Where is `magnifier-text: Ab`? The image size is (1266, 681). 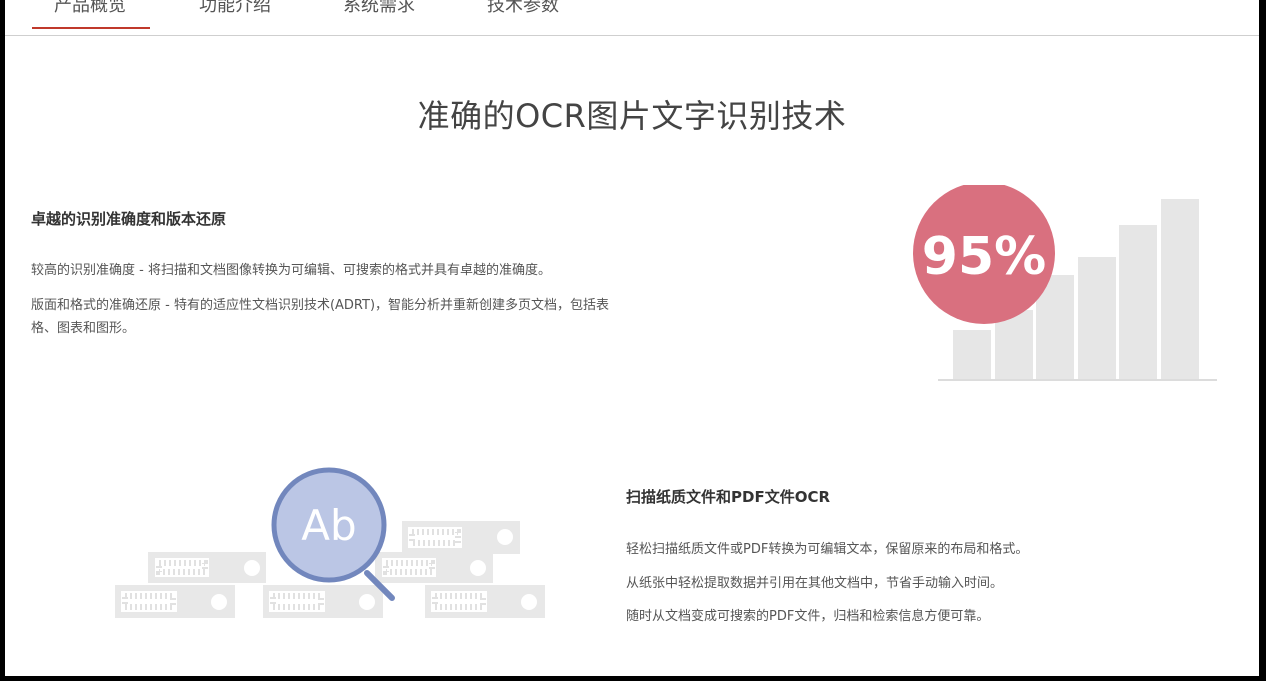
magnifier-text: Ab is located at coordinates (328, 525).